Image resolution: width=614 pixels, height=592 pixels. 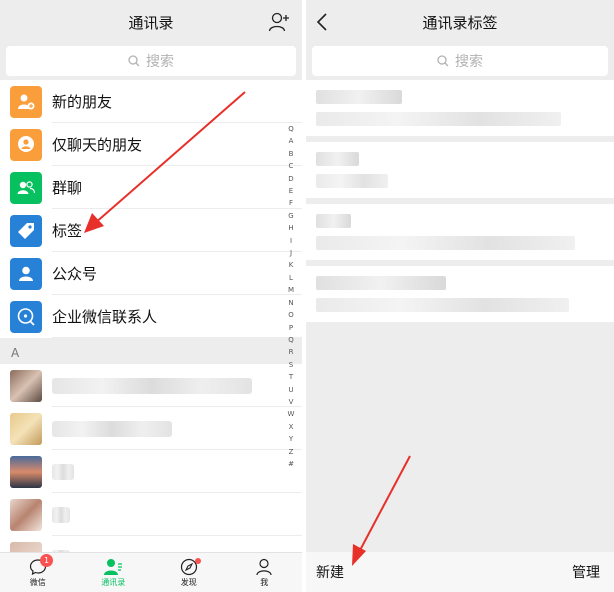 What do you see at coordinates (460, 572) in the screenshot?
I see `bottom-bar: 新建 管理` at bounding box center [460, 572].